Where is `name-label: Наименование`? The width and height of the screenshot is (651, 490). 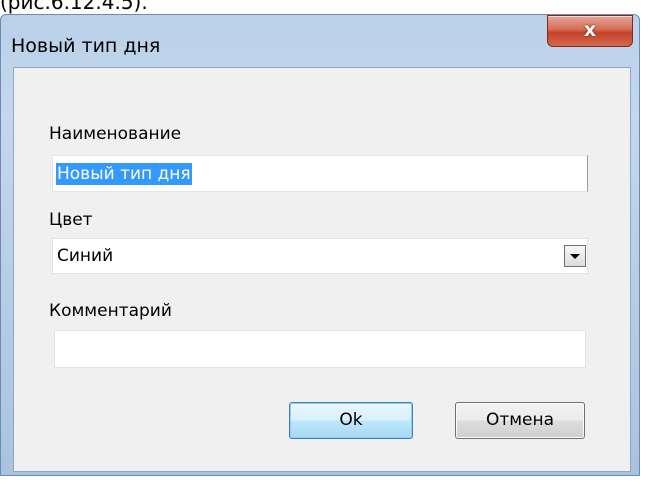 name-label: Наименование is located at coordinates (115, 134).